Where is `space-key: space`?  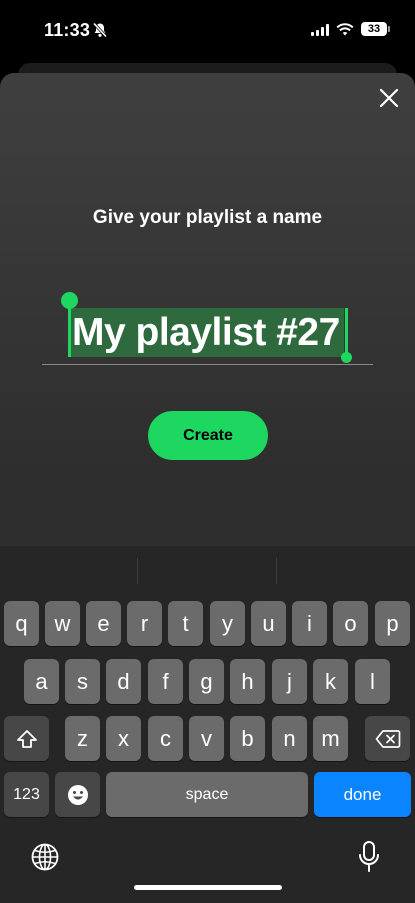
space-key: space is located at coordinates (207, 794).